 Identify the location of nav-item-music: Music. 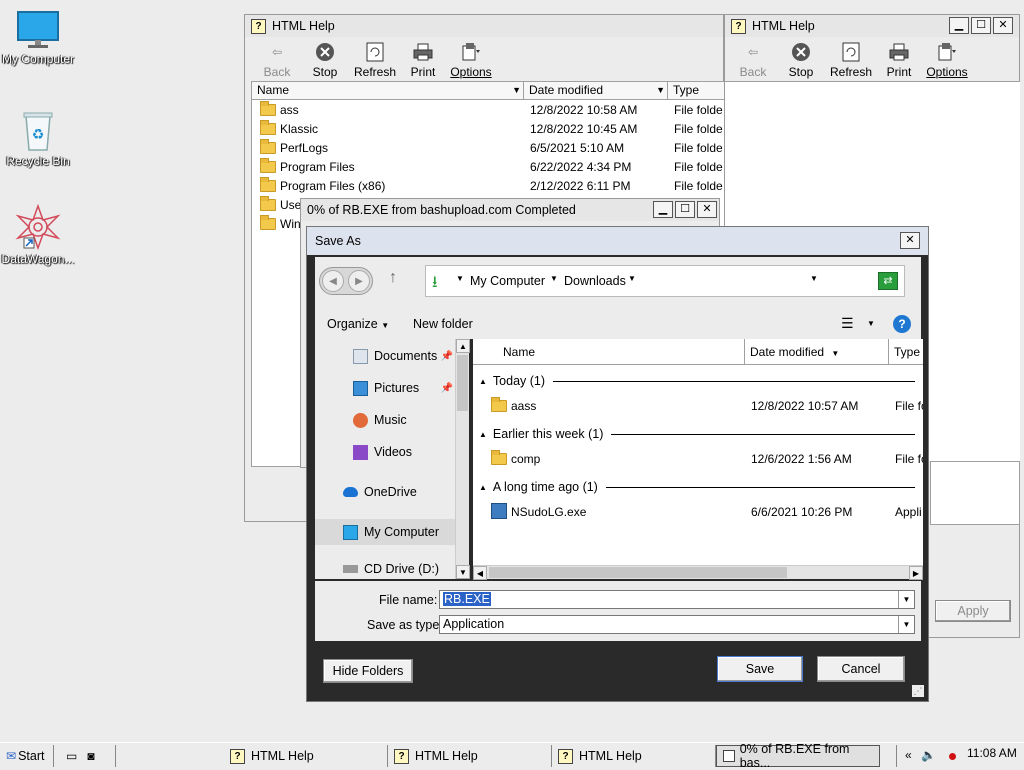
(385, 420).